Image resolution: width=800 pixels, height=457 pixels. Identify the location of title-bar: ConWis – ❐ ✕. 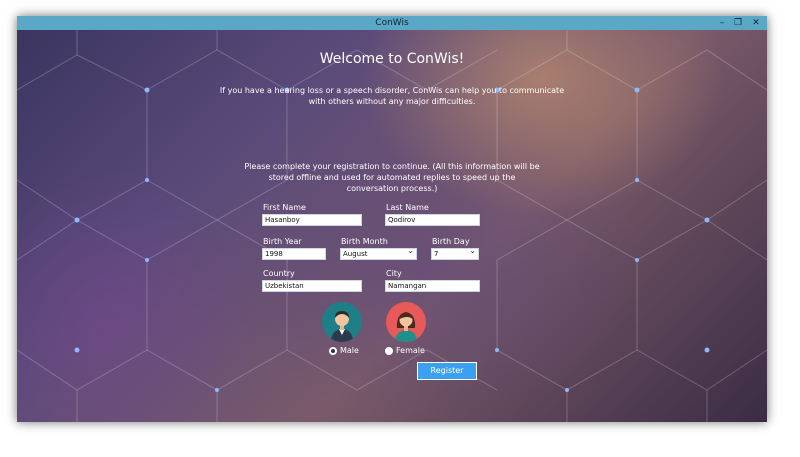
(392, 23).